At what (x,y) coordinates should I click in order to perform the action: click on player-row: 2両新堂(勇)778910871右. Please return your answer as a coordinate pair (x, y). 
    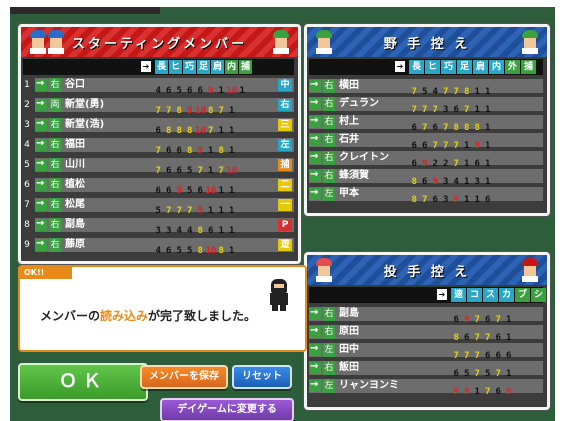
    Looking at the image, I should click on (157, 107).